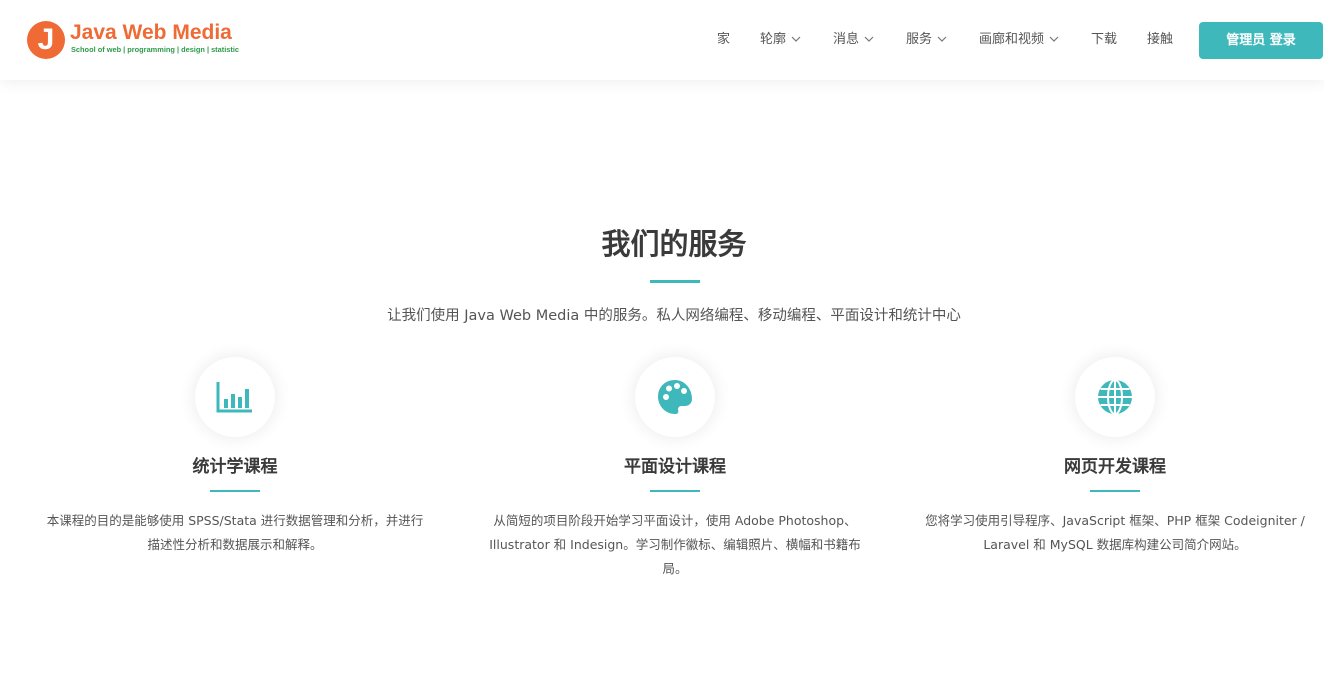 The width and height of the screenshot is (1324, 700). Describe the element at coordinates (919, 39) in the screenshot. I see `nav-item-label: 服务` at that location.